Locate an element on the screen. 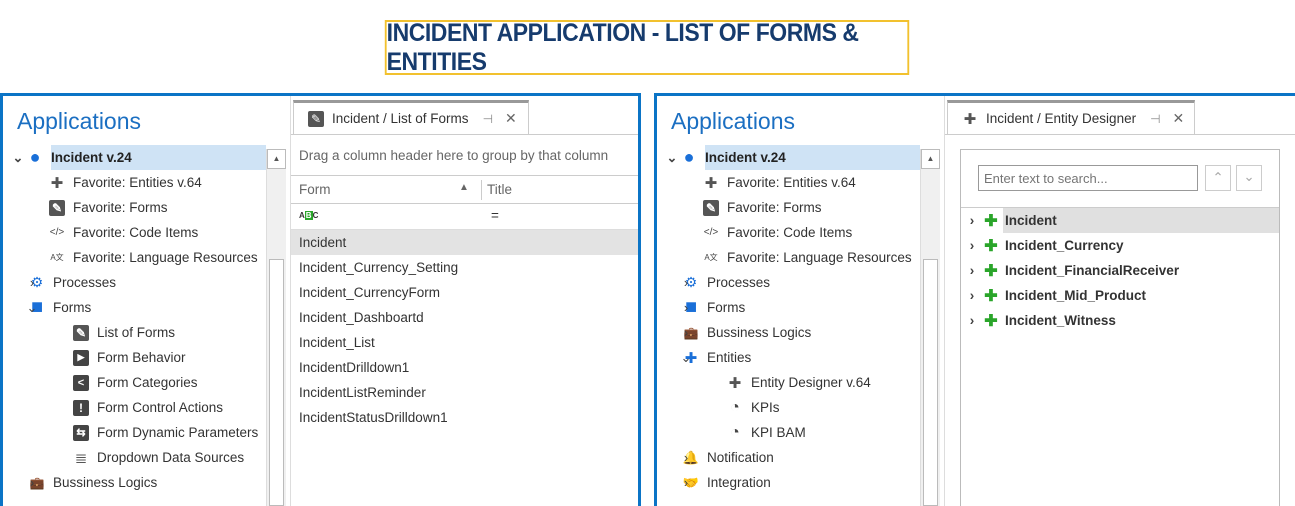  tree-item: ◔ KPIs is located at coordinates (821, 407).